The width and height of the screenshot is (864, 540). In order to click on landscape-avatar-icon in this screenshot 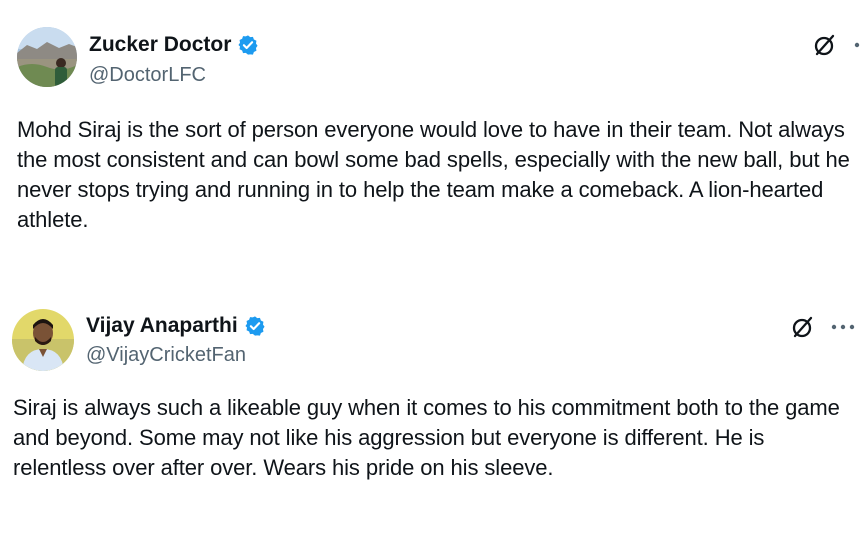, I will do `click(47, 57)`.